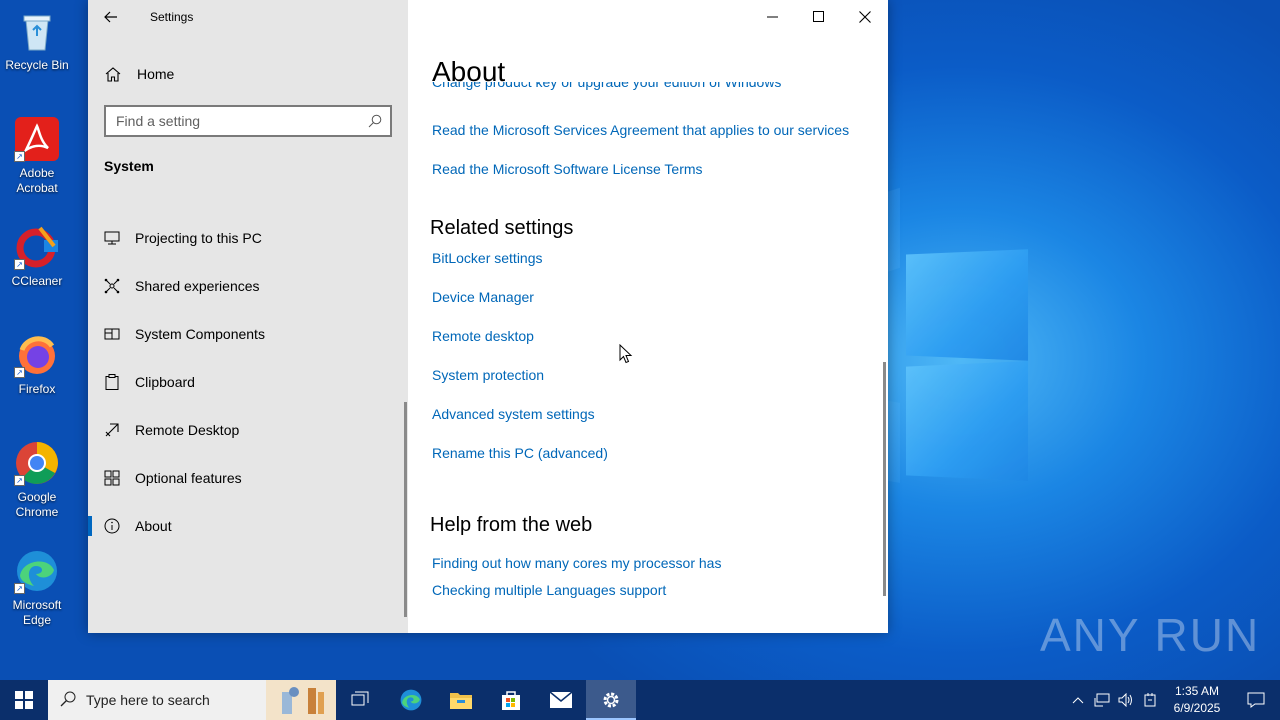 This screenshot has width=1280, height=720. I want to click on desktop-icon-label: Firefox, so click(37, 389).